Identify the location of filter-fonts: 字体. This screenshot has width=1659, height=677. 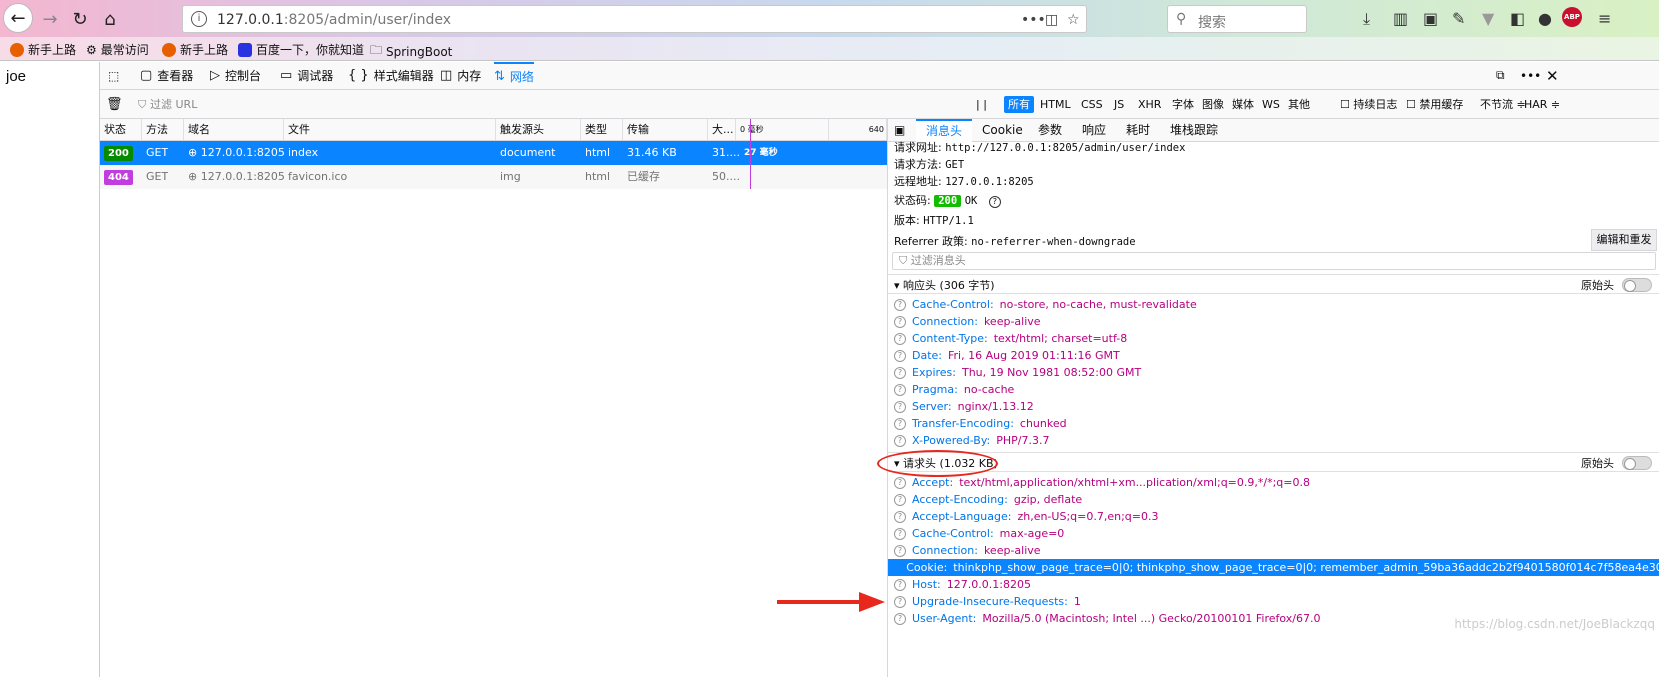
(1183, 104).